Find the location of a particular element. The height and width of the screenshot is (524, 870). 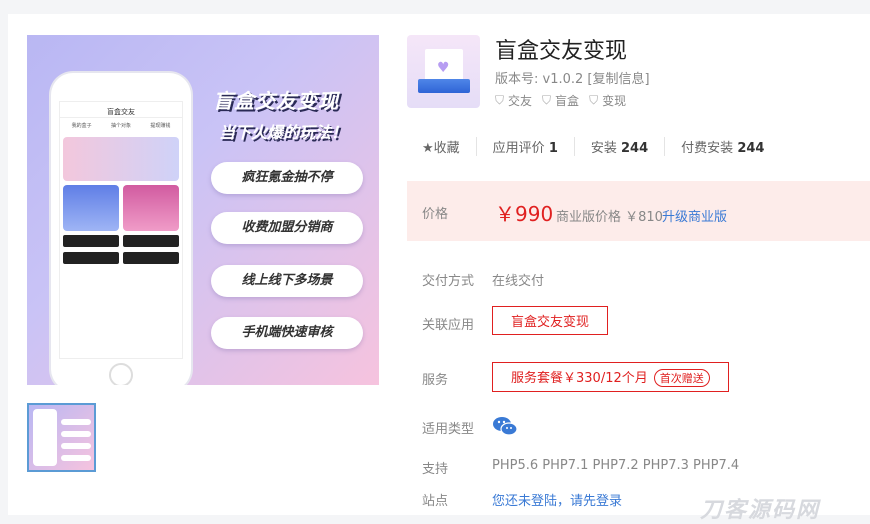

phone-screen: 盲盒交友 我的盒子 抽个对象 提现赚钱 is located at coordinates (121, 230).